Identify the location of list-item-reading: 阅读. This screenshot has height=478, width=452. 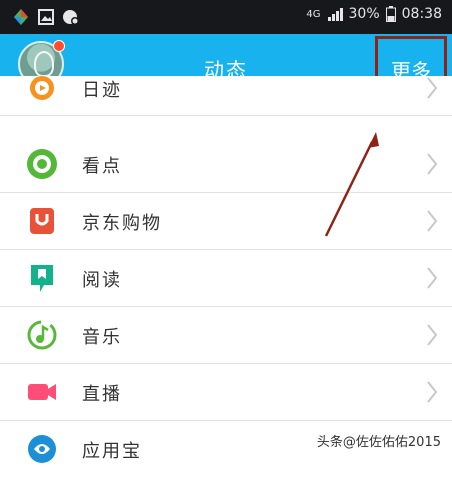
(226, 278).